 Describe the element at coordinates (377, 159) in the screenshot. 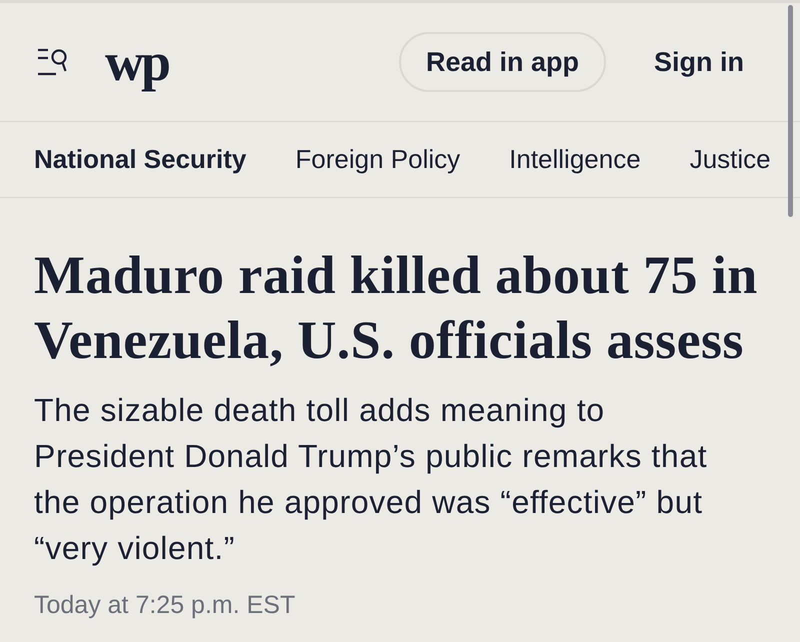

I see `section-tab: Foreign Policy` at that location.